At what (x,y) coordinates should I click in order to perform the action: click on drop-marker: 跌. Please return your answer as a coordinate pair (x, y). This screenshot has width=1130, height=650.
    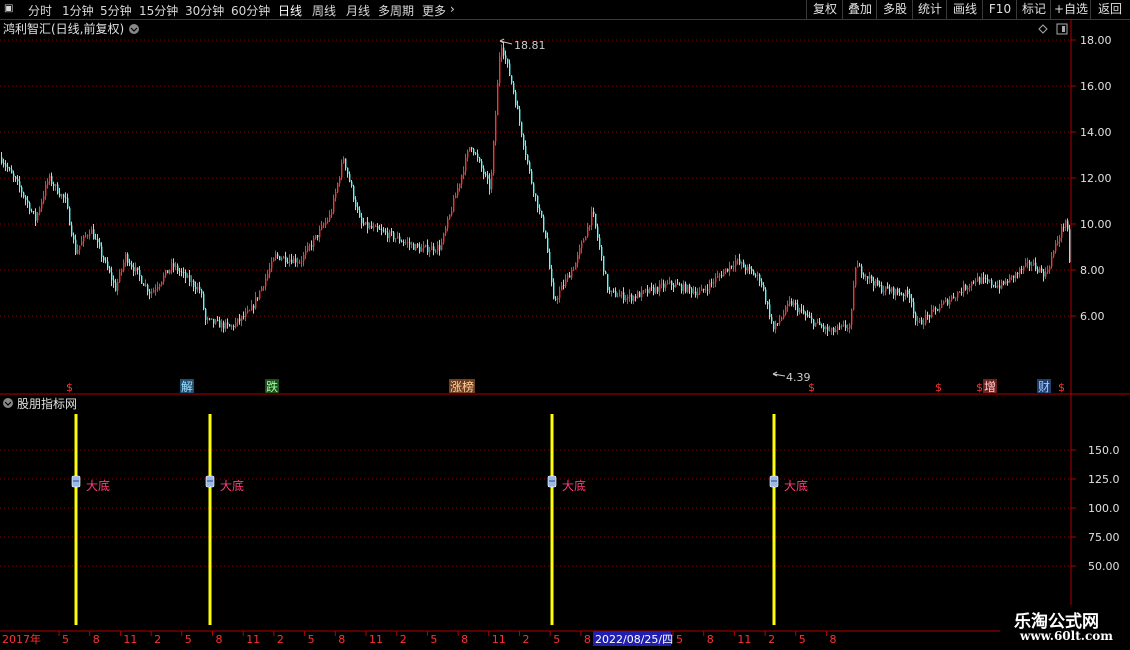
    Looking at the image, I should click on (272, 386).